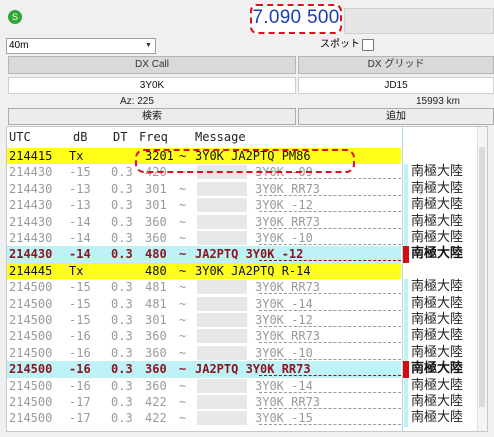  I want to click on utc-cell: 214445, so click(31, 270).